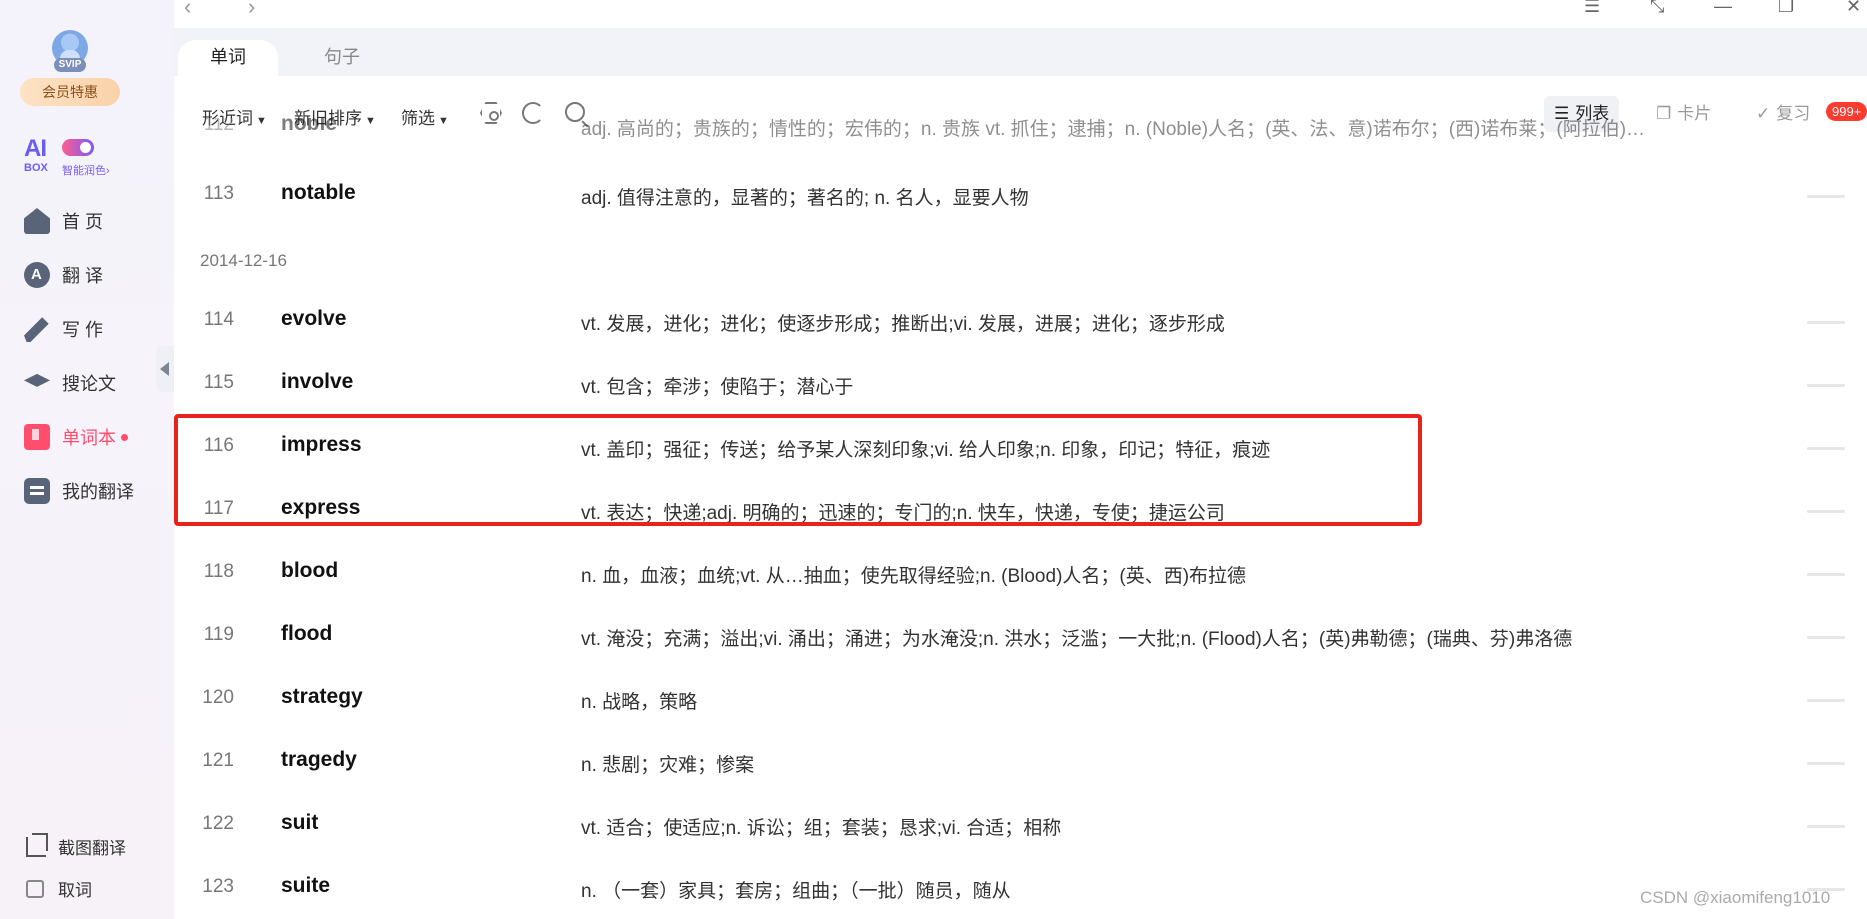 The height and width of the screenshot is (919, 1867). Describe the element at coordinates (1020, 888) in the screenshot. I see `list-item: 123 suite n. （一套）家具；套房；组曲；（一批）随员，随从` at that location.